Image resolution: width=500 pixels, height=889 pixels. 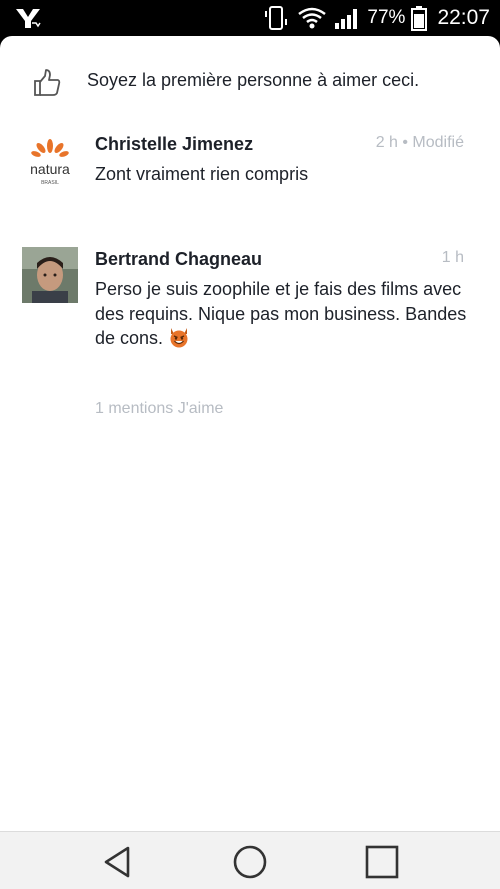 I want to click on wifi-icon, so click(x=312, y=18).